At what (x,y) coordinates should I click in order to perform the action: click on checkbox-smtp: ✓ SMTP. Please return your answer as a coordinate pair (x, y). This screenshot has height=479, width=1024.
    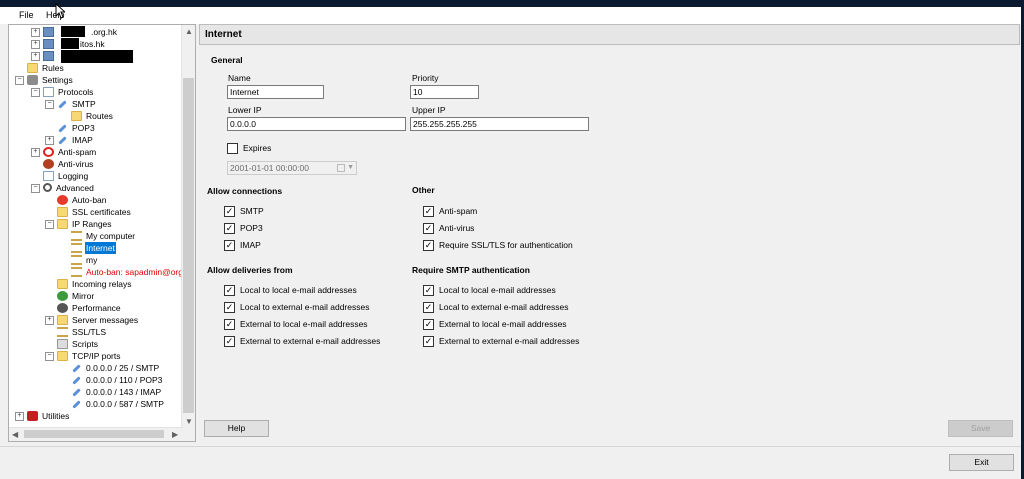
    Looking at the image, I should click on (244, 211).